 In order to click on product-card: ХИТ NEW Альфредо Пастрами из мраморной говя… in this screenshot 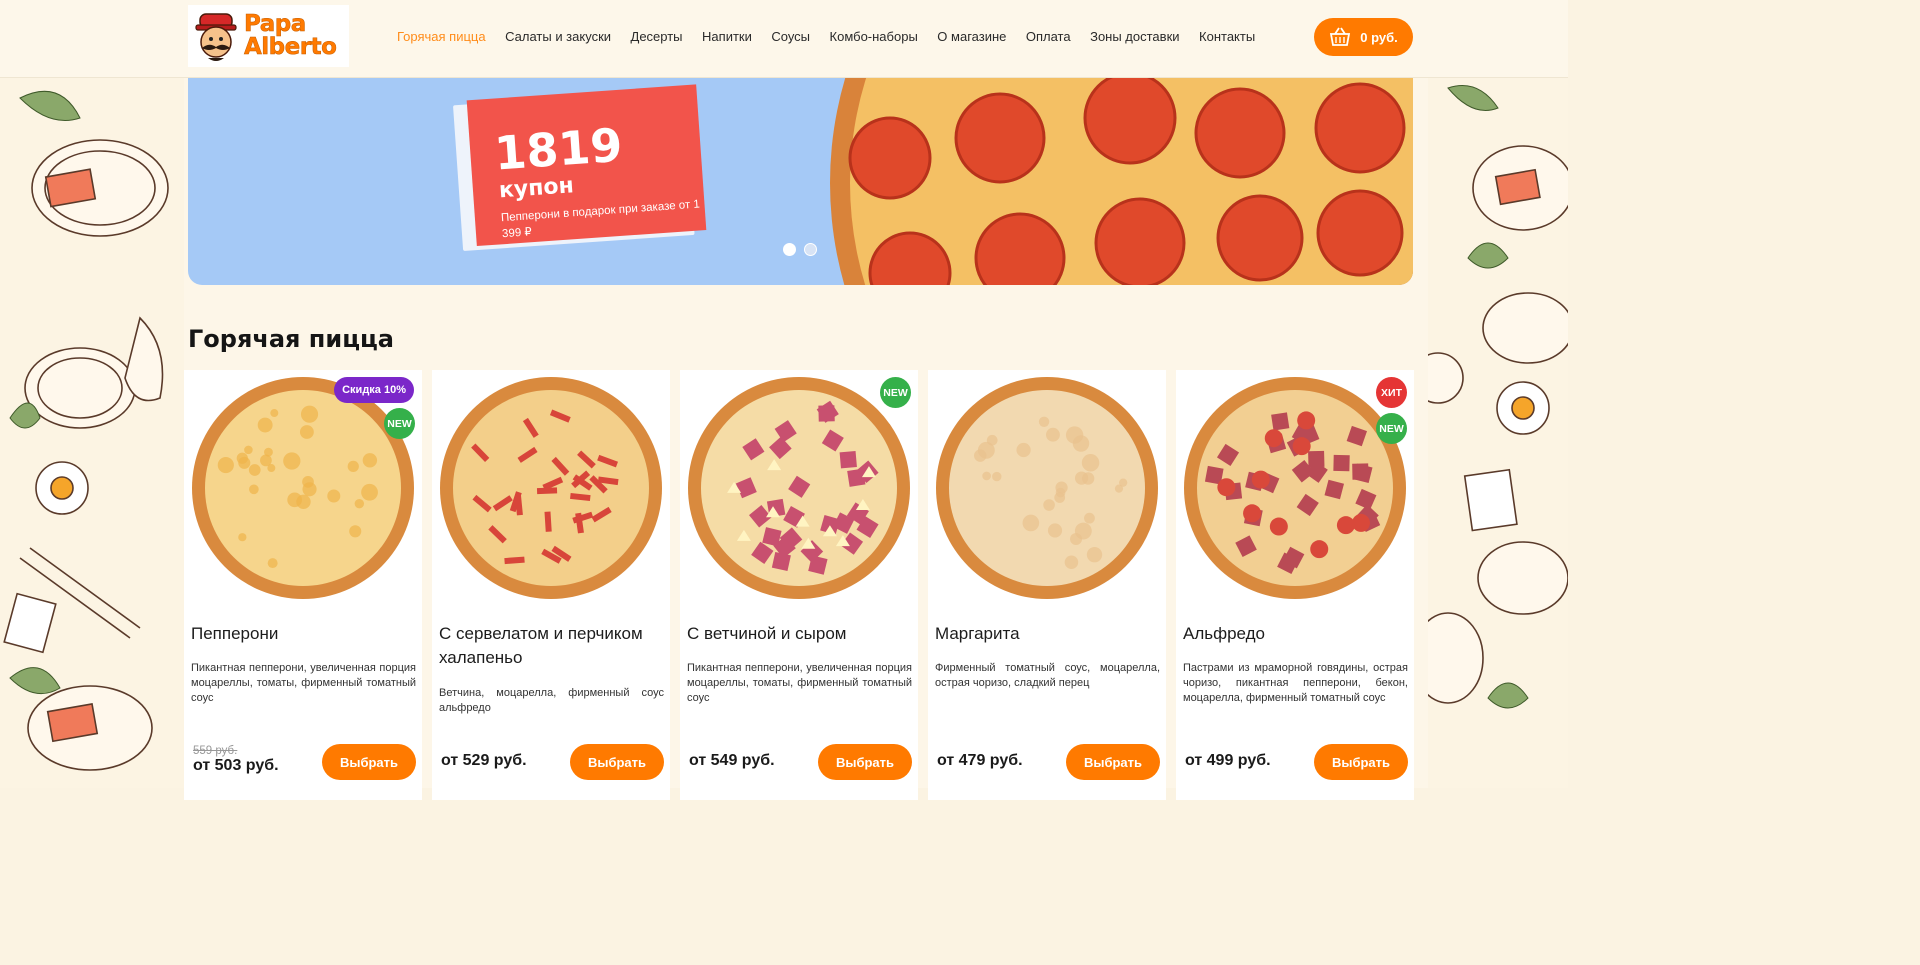, I will do `click(1295, 585)`.